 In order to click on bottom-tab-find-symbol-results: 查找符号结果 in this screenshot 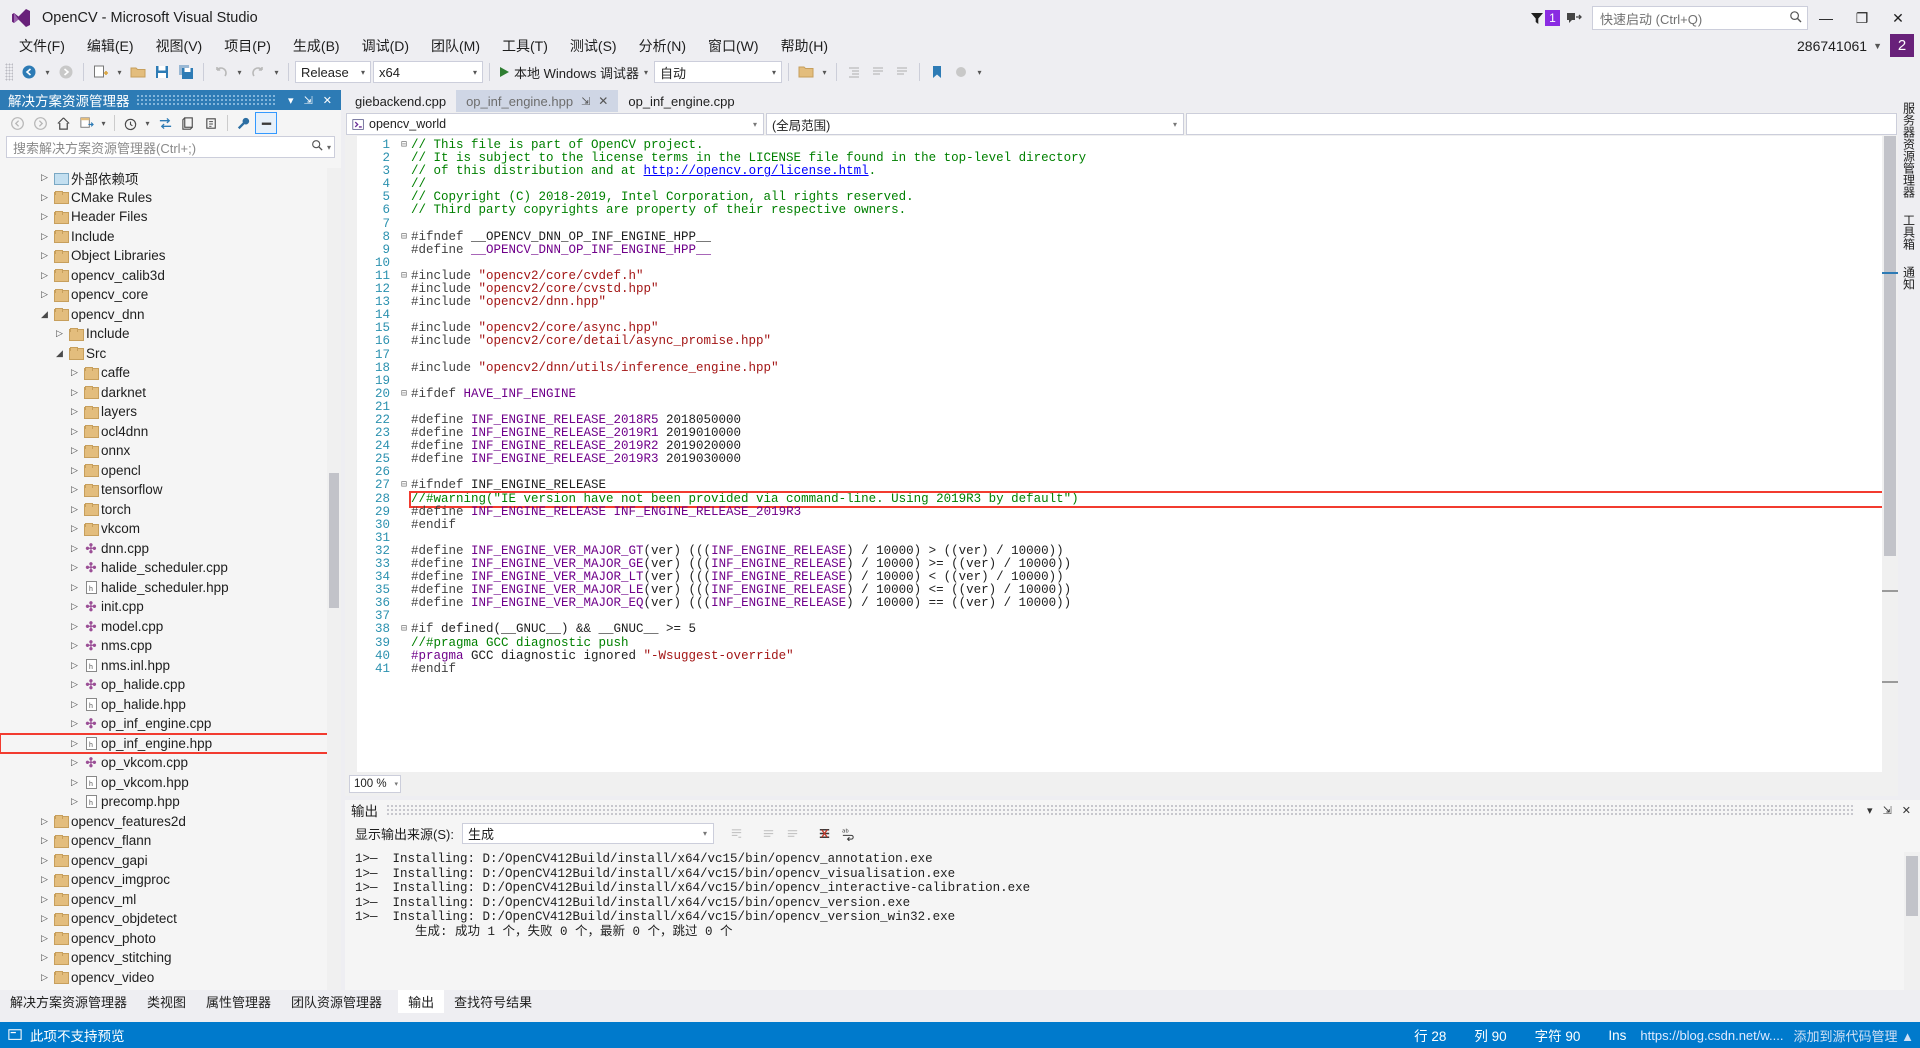, I will do `click(493, 1001)`.